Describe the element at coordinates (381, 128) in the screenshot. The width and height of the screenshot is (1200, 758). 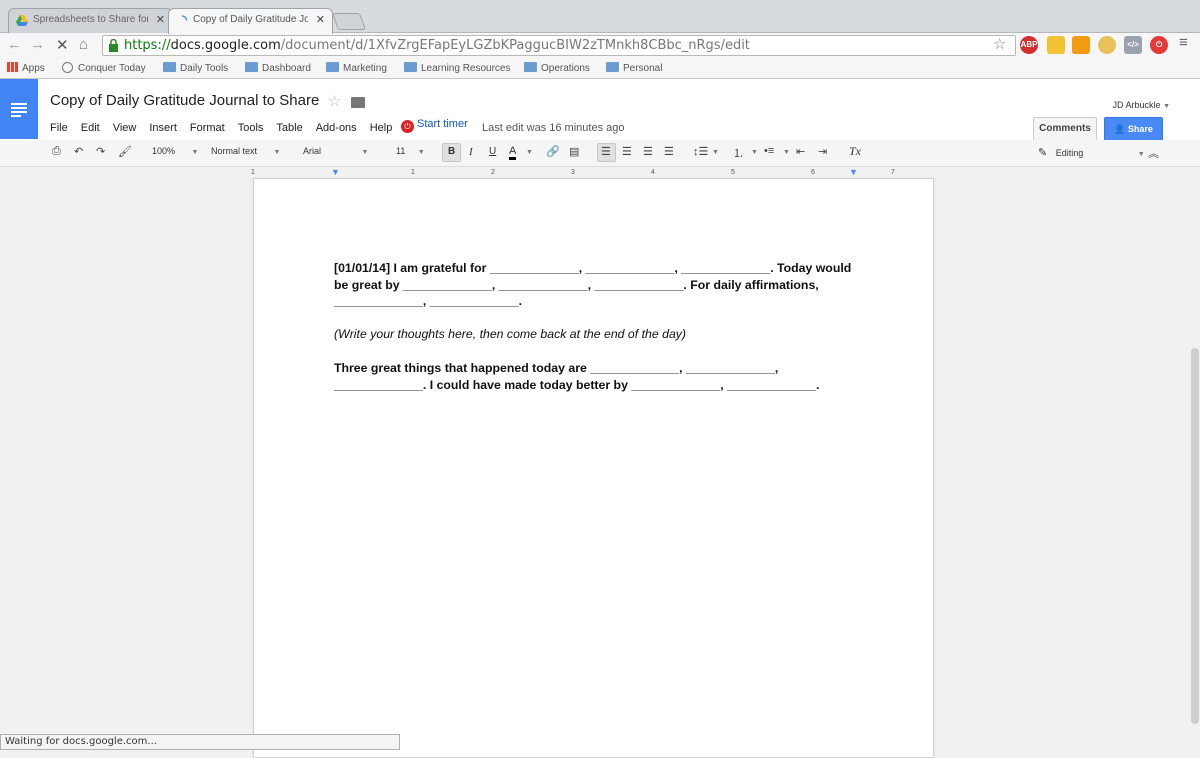
I see `menu-help: Help` at that location.